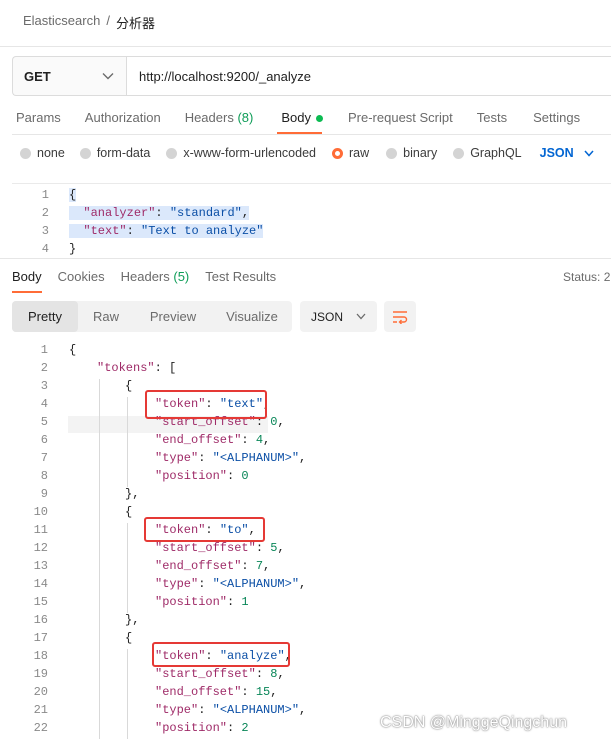 This screenshot has width=611, height=744. I want to click on json-key: "token", so click(180, 404).